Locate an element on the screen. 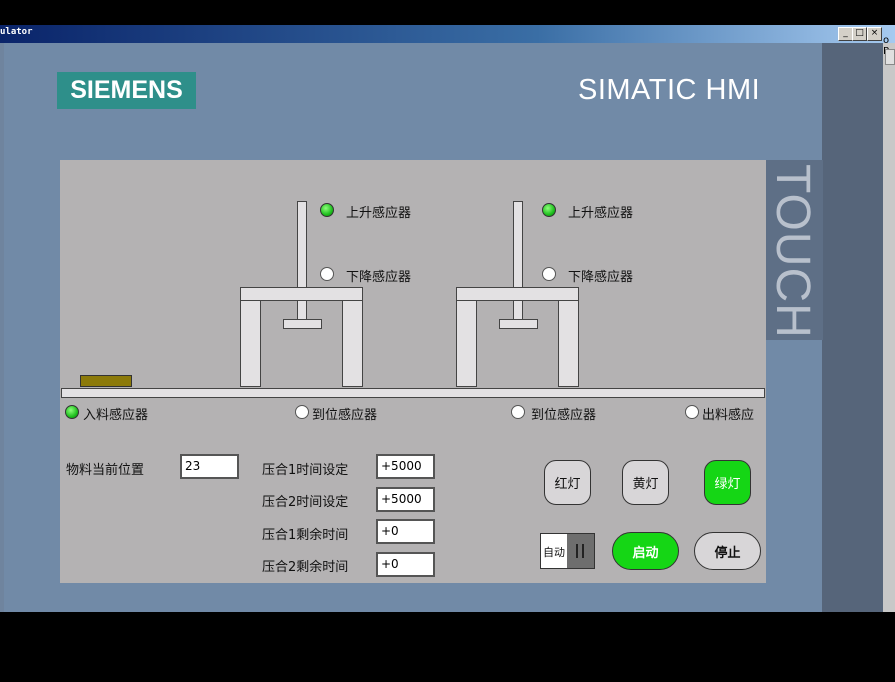  product-title: SIMATIC HMI is located at coordinates (669, 90).